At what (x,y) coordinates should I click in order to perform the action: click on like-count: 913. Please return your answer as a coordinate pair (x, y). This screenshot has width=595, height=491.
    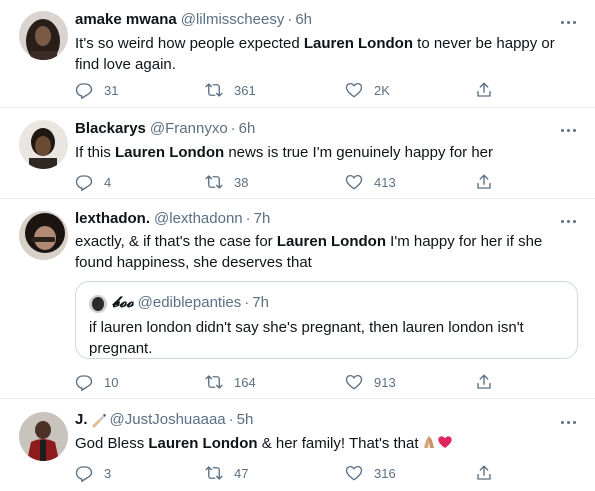
    Looking at the image, I should click on (385, 382).